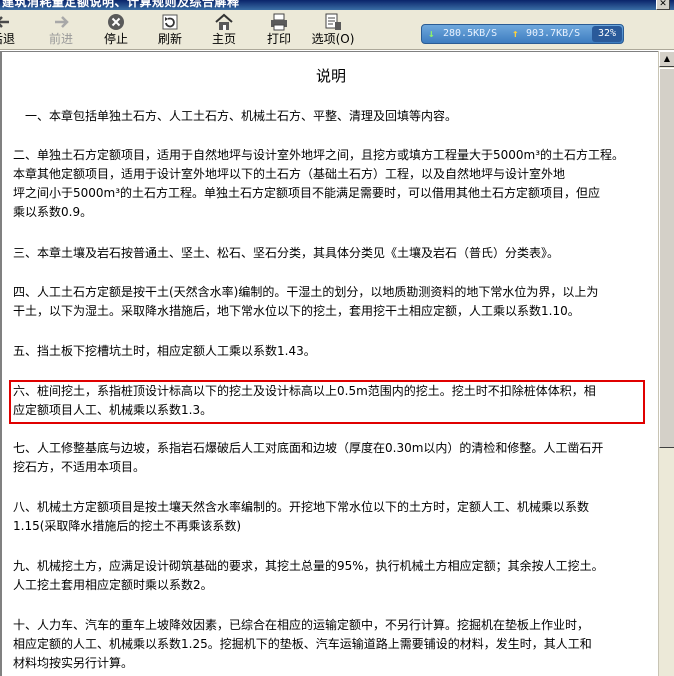 Image resolution: width=674 pixels, height=676 pixels. What do you see at coordinates (279, 22) in the screenshot?
I see `print-icon` at bounding box center [279, 22].